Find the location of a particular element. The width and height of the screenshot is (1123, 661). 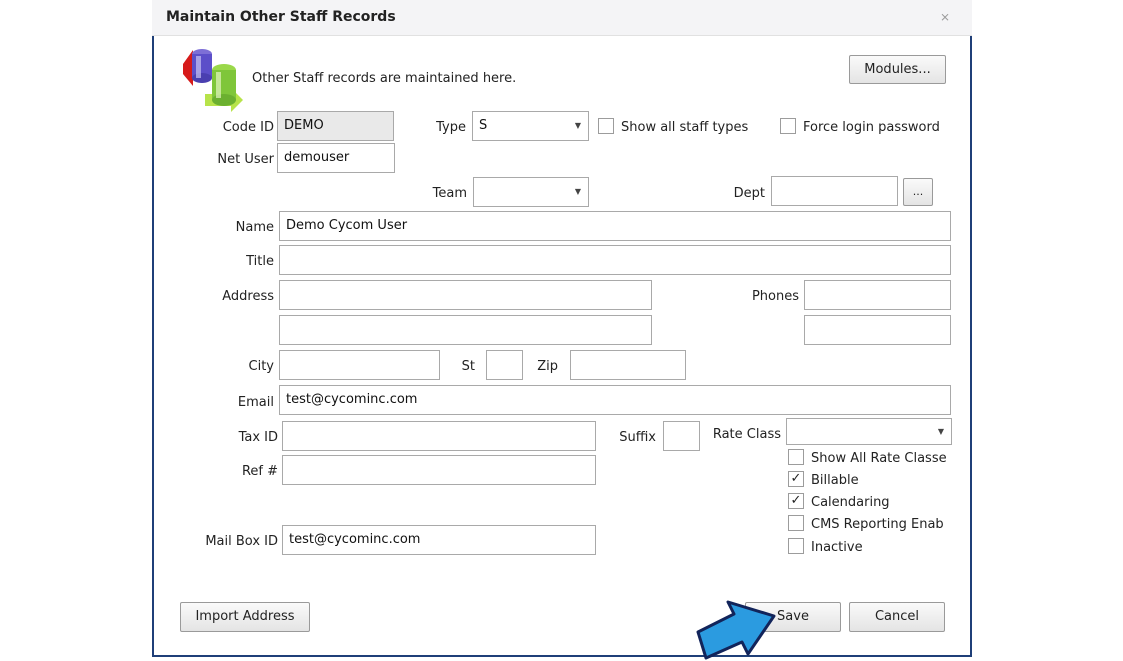

email-field: test@cycominc.com is located at coordinates (615, 400).